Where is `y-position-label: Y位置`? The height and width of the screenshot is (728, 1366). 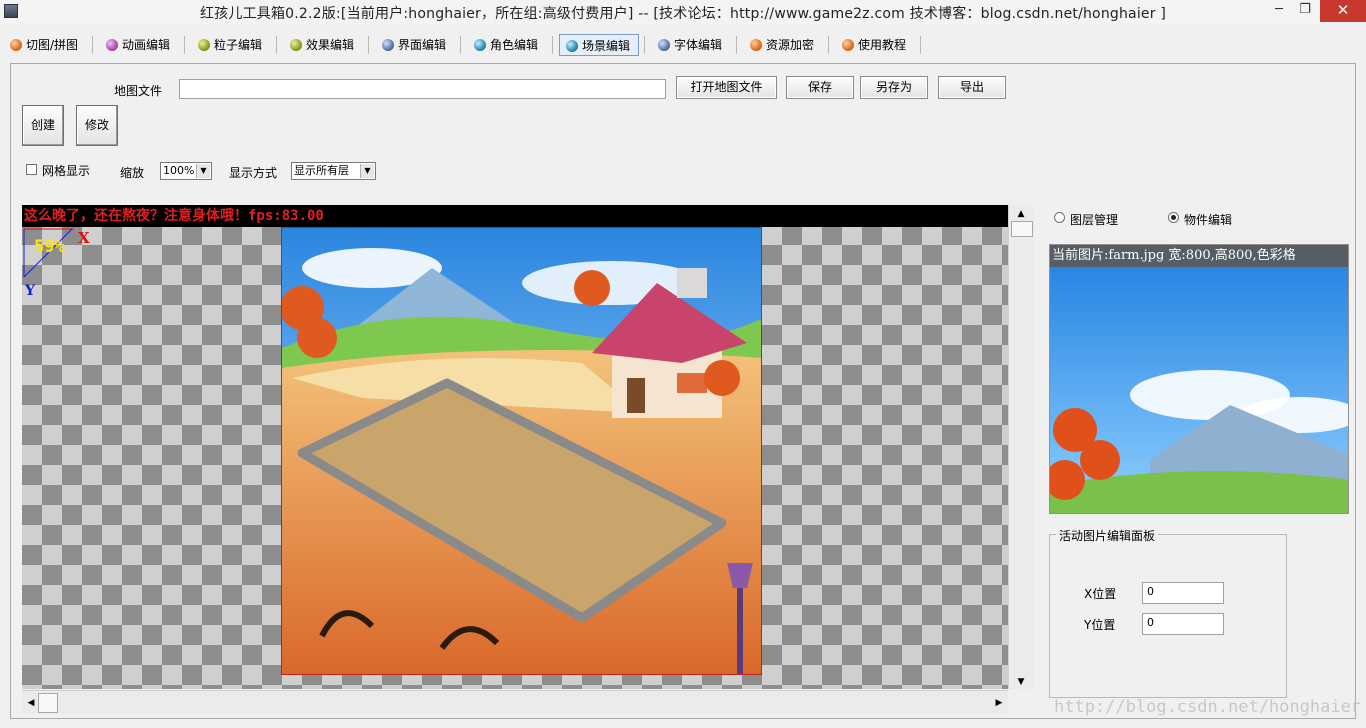 y-position-label: Y位置 is located at coordinates (1100, 625).